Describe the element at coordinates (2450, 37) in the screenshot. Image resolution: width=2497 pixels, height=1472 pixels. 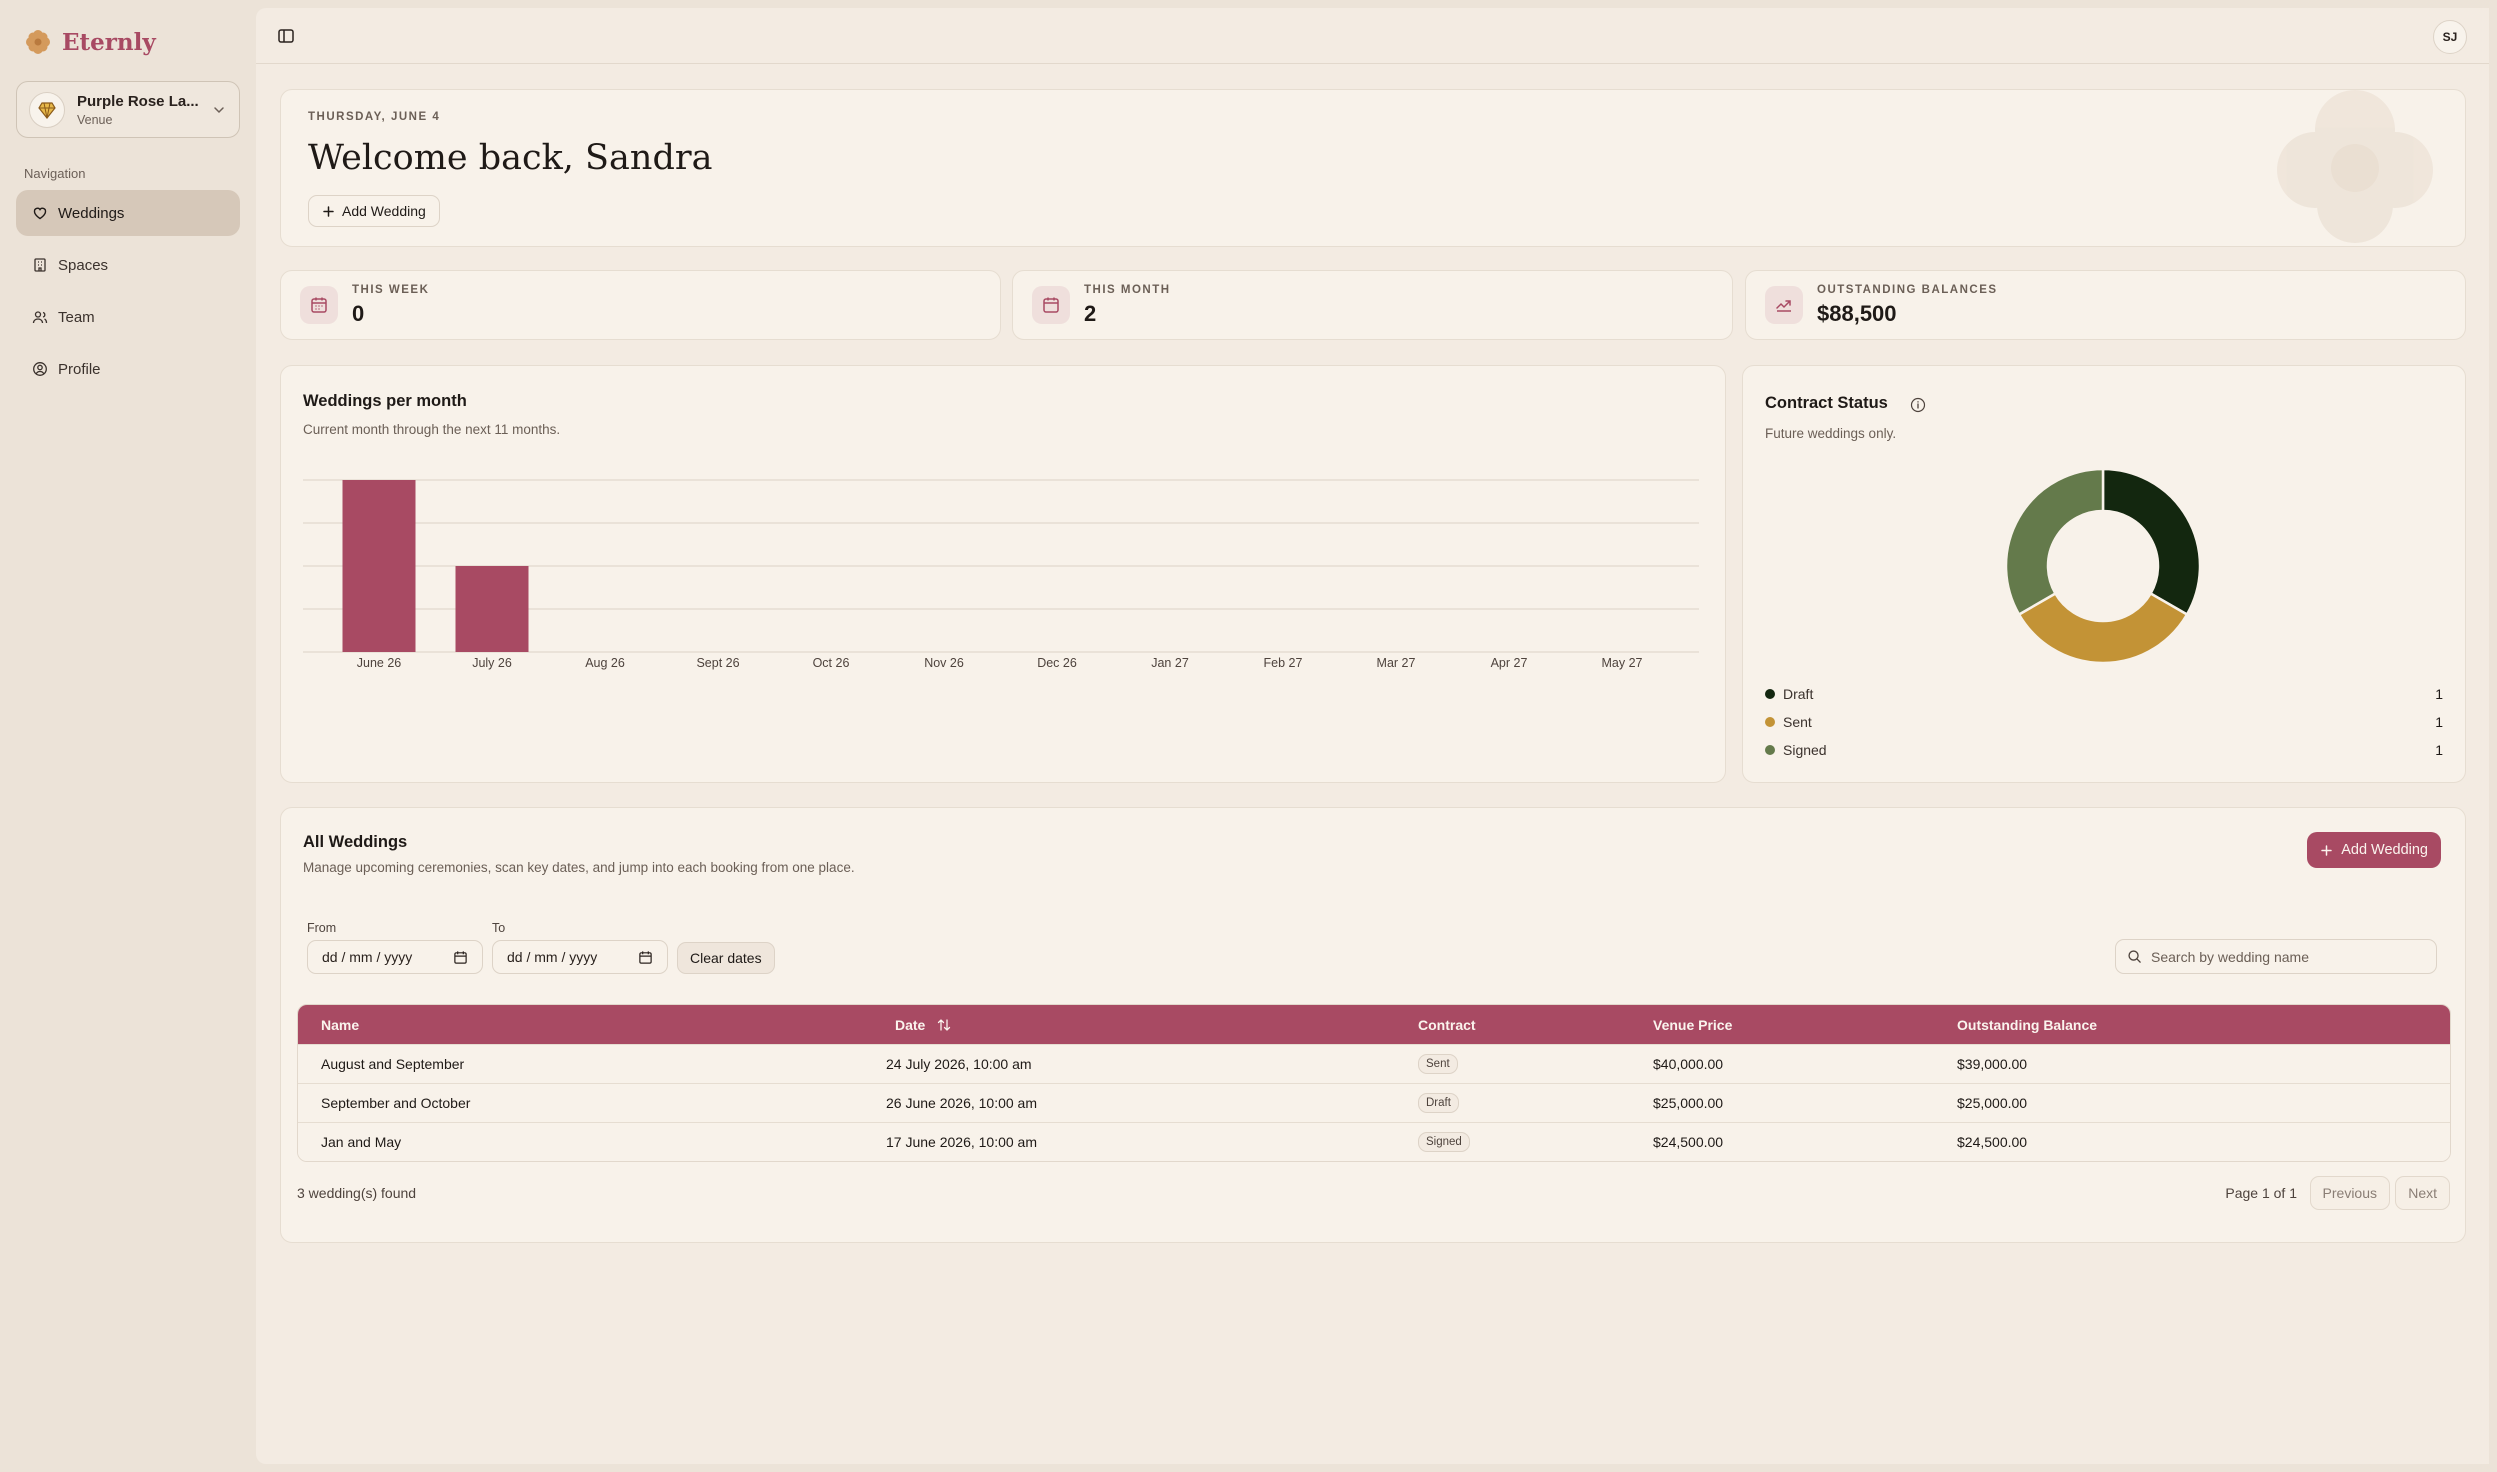
I see `user-avatar: SJ` at that location.